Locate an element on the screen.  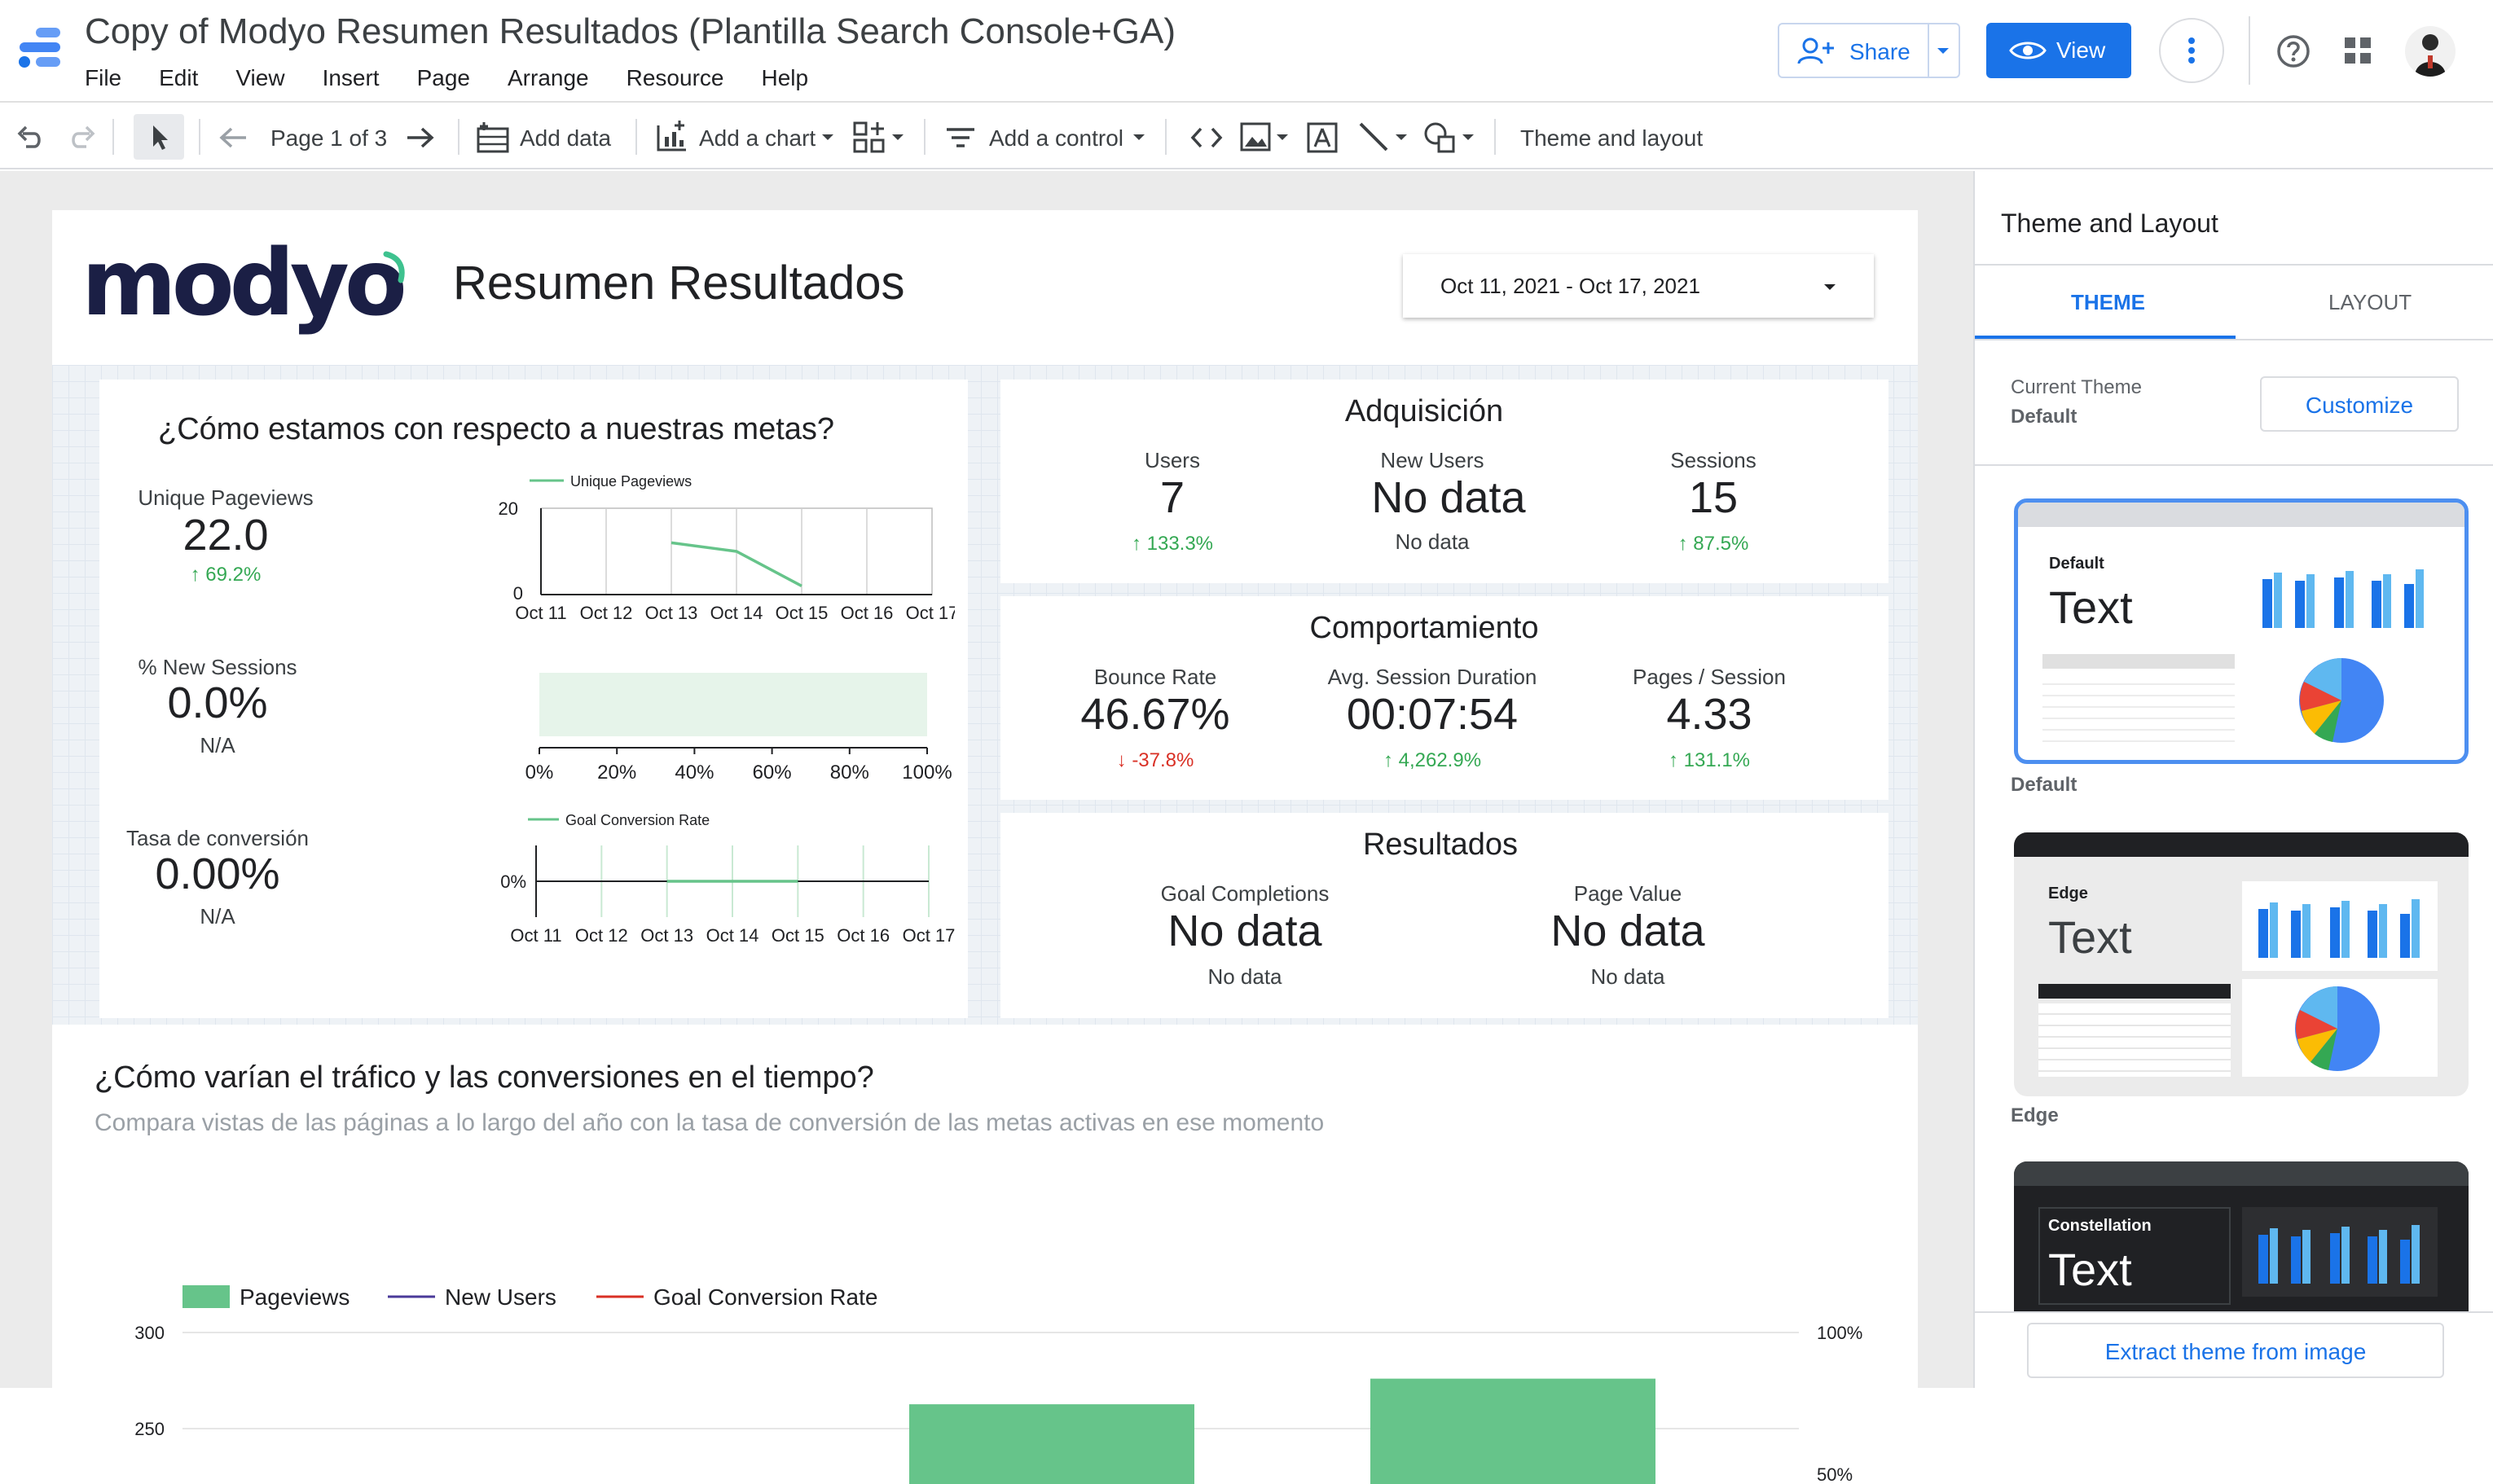
legend-label: New Users is located at coordinates (500, 1297).